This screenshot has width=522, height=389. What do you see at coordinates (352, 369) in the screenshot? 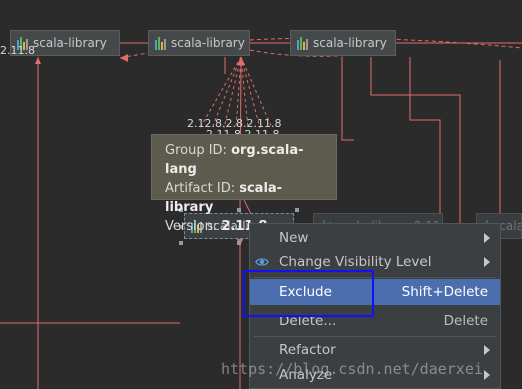
I see `watermark-url: https://blog.csdn.net/daerxei` at bounding box center [352, 369].